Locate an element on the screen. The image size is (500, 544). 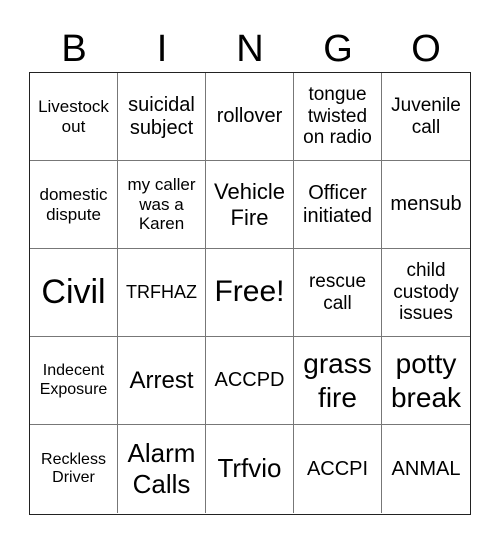
header-letter-g: G is located at coordinates (338, 49).